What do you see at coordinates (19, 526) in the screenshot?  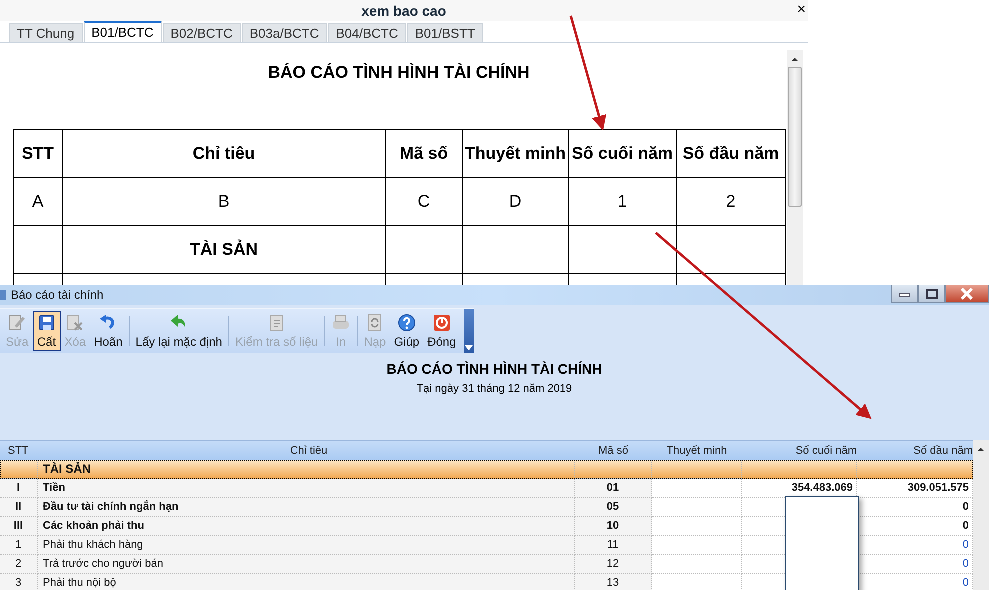 I see `table-cell: III` at bounding box center [19, 526].